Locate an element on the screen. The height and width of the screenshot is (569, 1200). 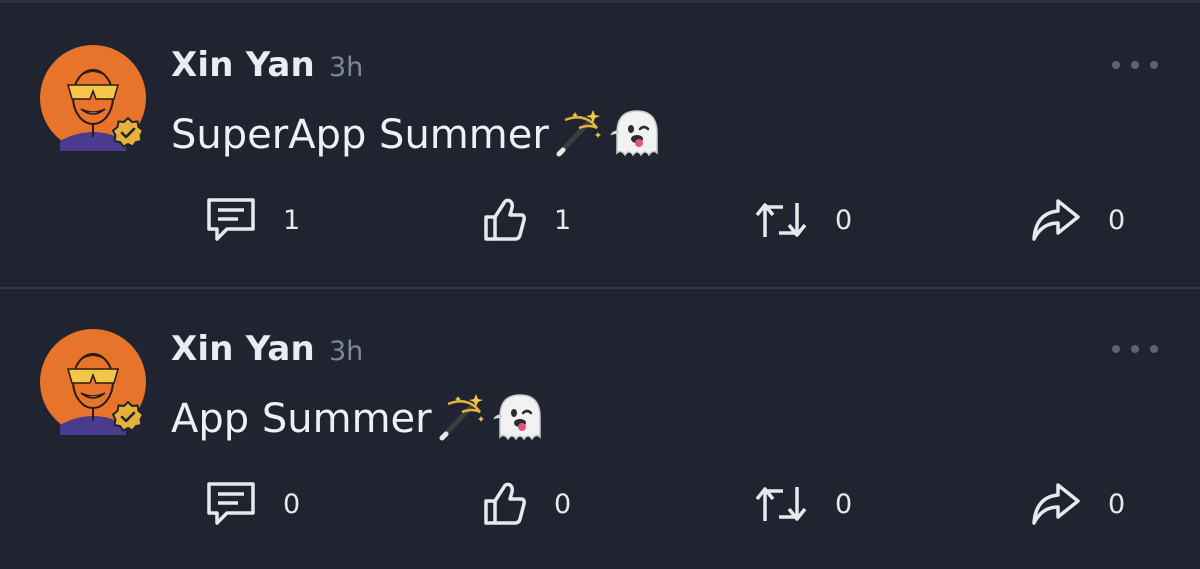
comment-count: 1 is located at coordinates (292, 220).